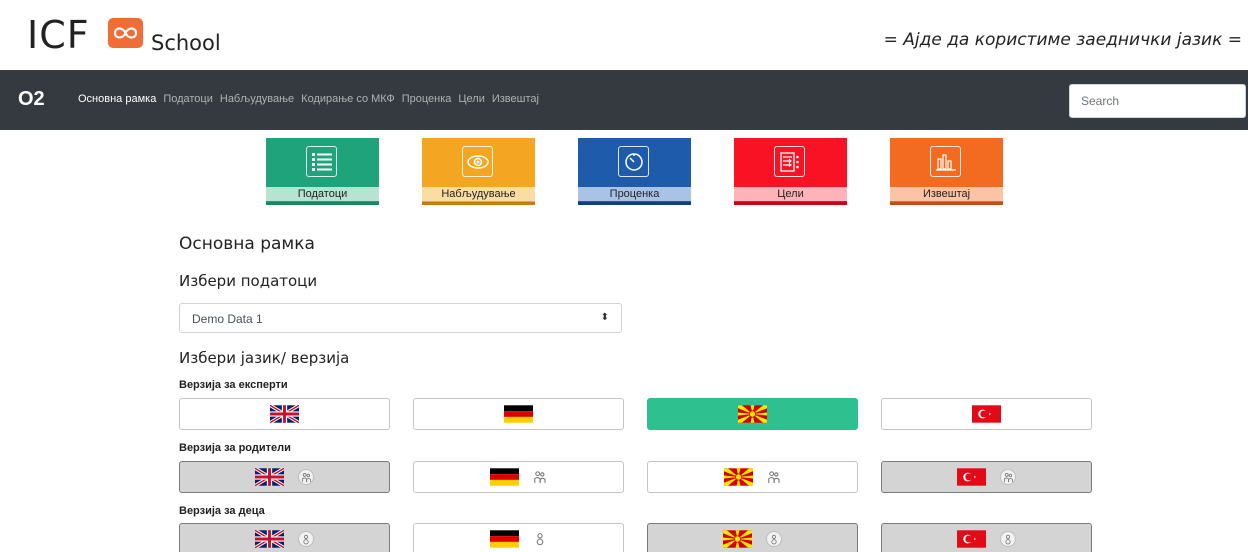  What do you see at coordinates (478, 194) in the screenshot?
I see `tile-observation-label: Набљудување` at bounding box center [478, 194].